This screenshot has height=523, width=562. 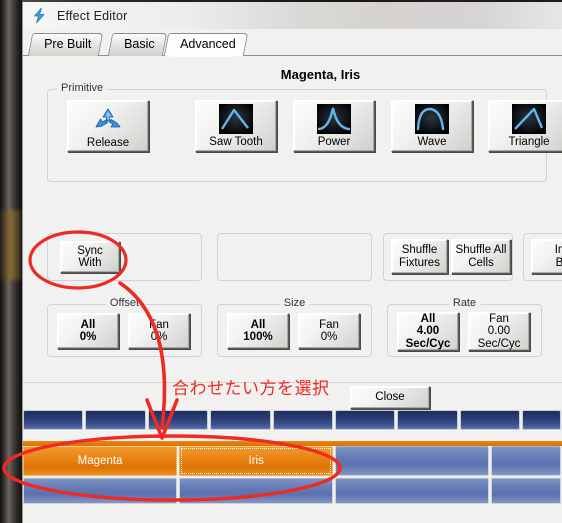 I want to click on lightning-bolt-icon, so click(x=39, y=15).